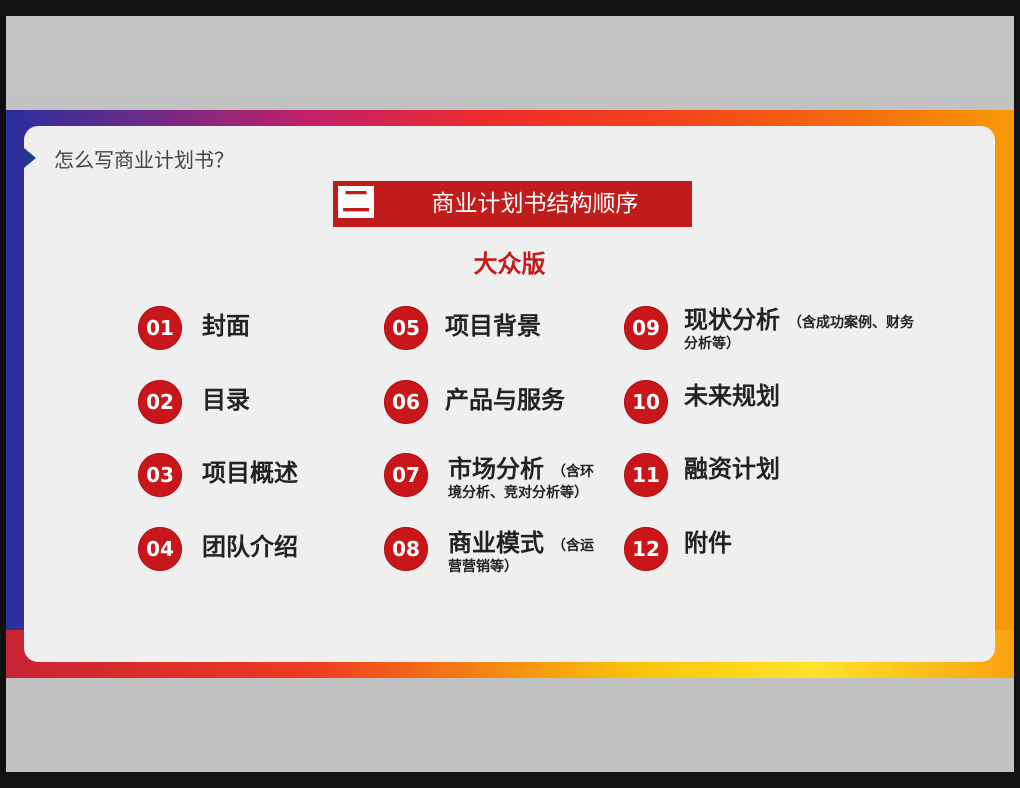 The width and height of the screenshot is (1020, 788). Describe the element at coordinates (496, 543) in the screenshot. I see `item-label: 商业模式` at that location.